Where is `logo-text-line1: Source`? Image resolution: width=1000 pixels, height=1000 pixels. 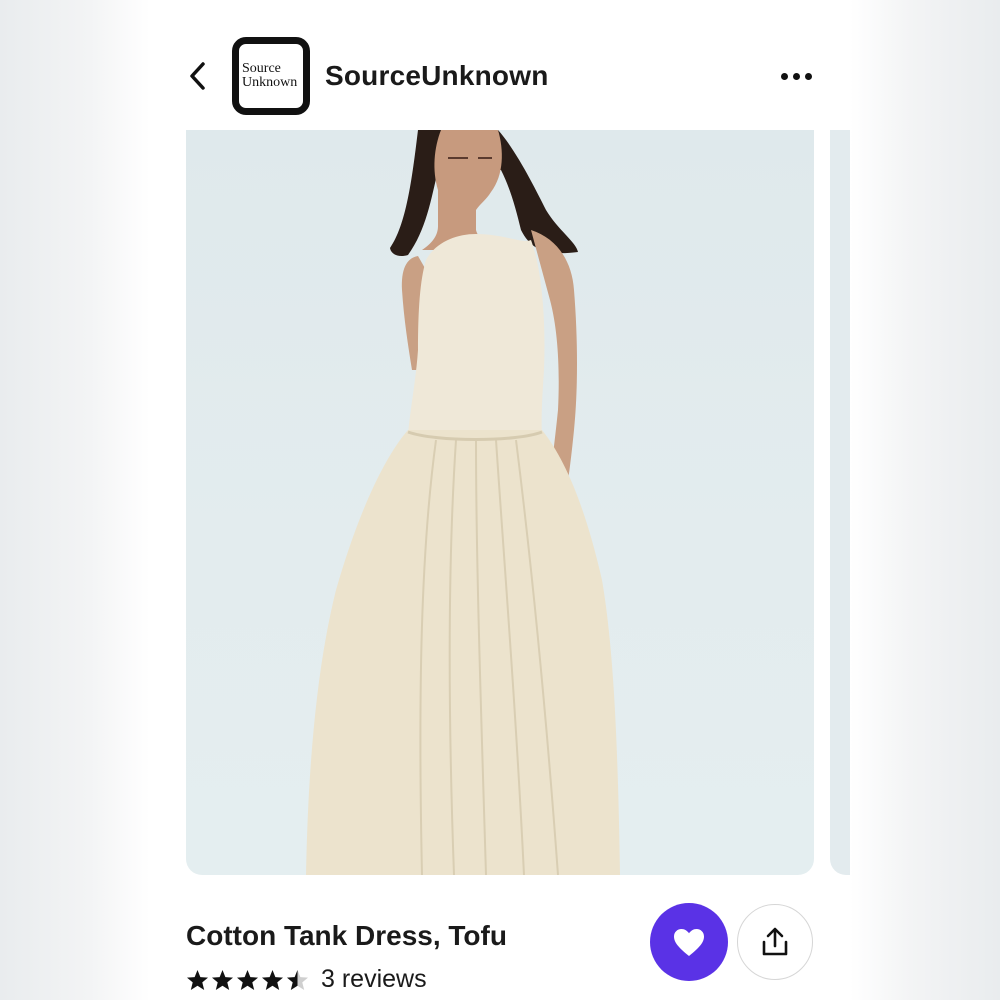
logo-text-line1: Source is located at coordinates (261, 68).